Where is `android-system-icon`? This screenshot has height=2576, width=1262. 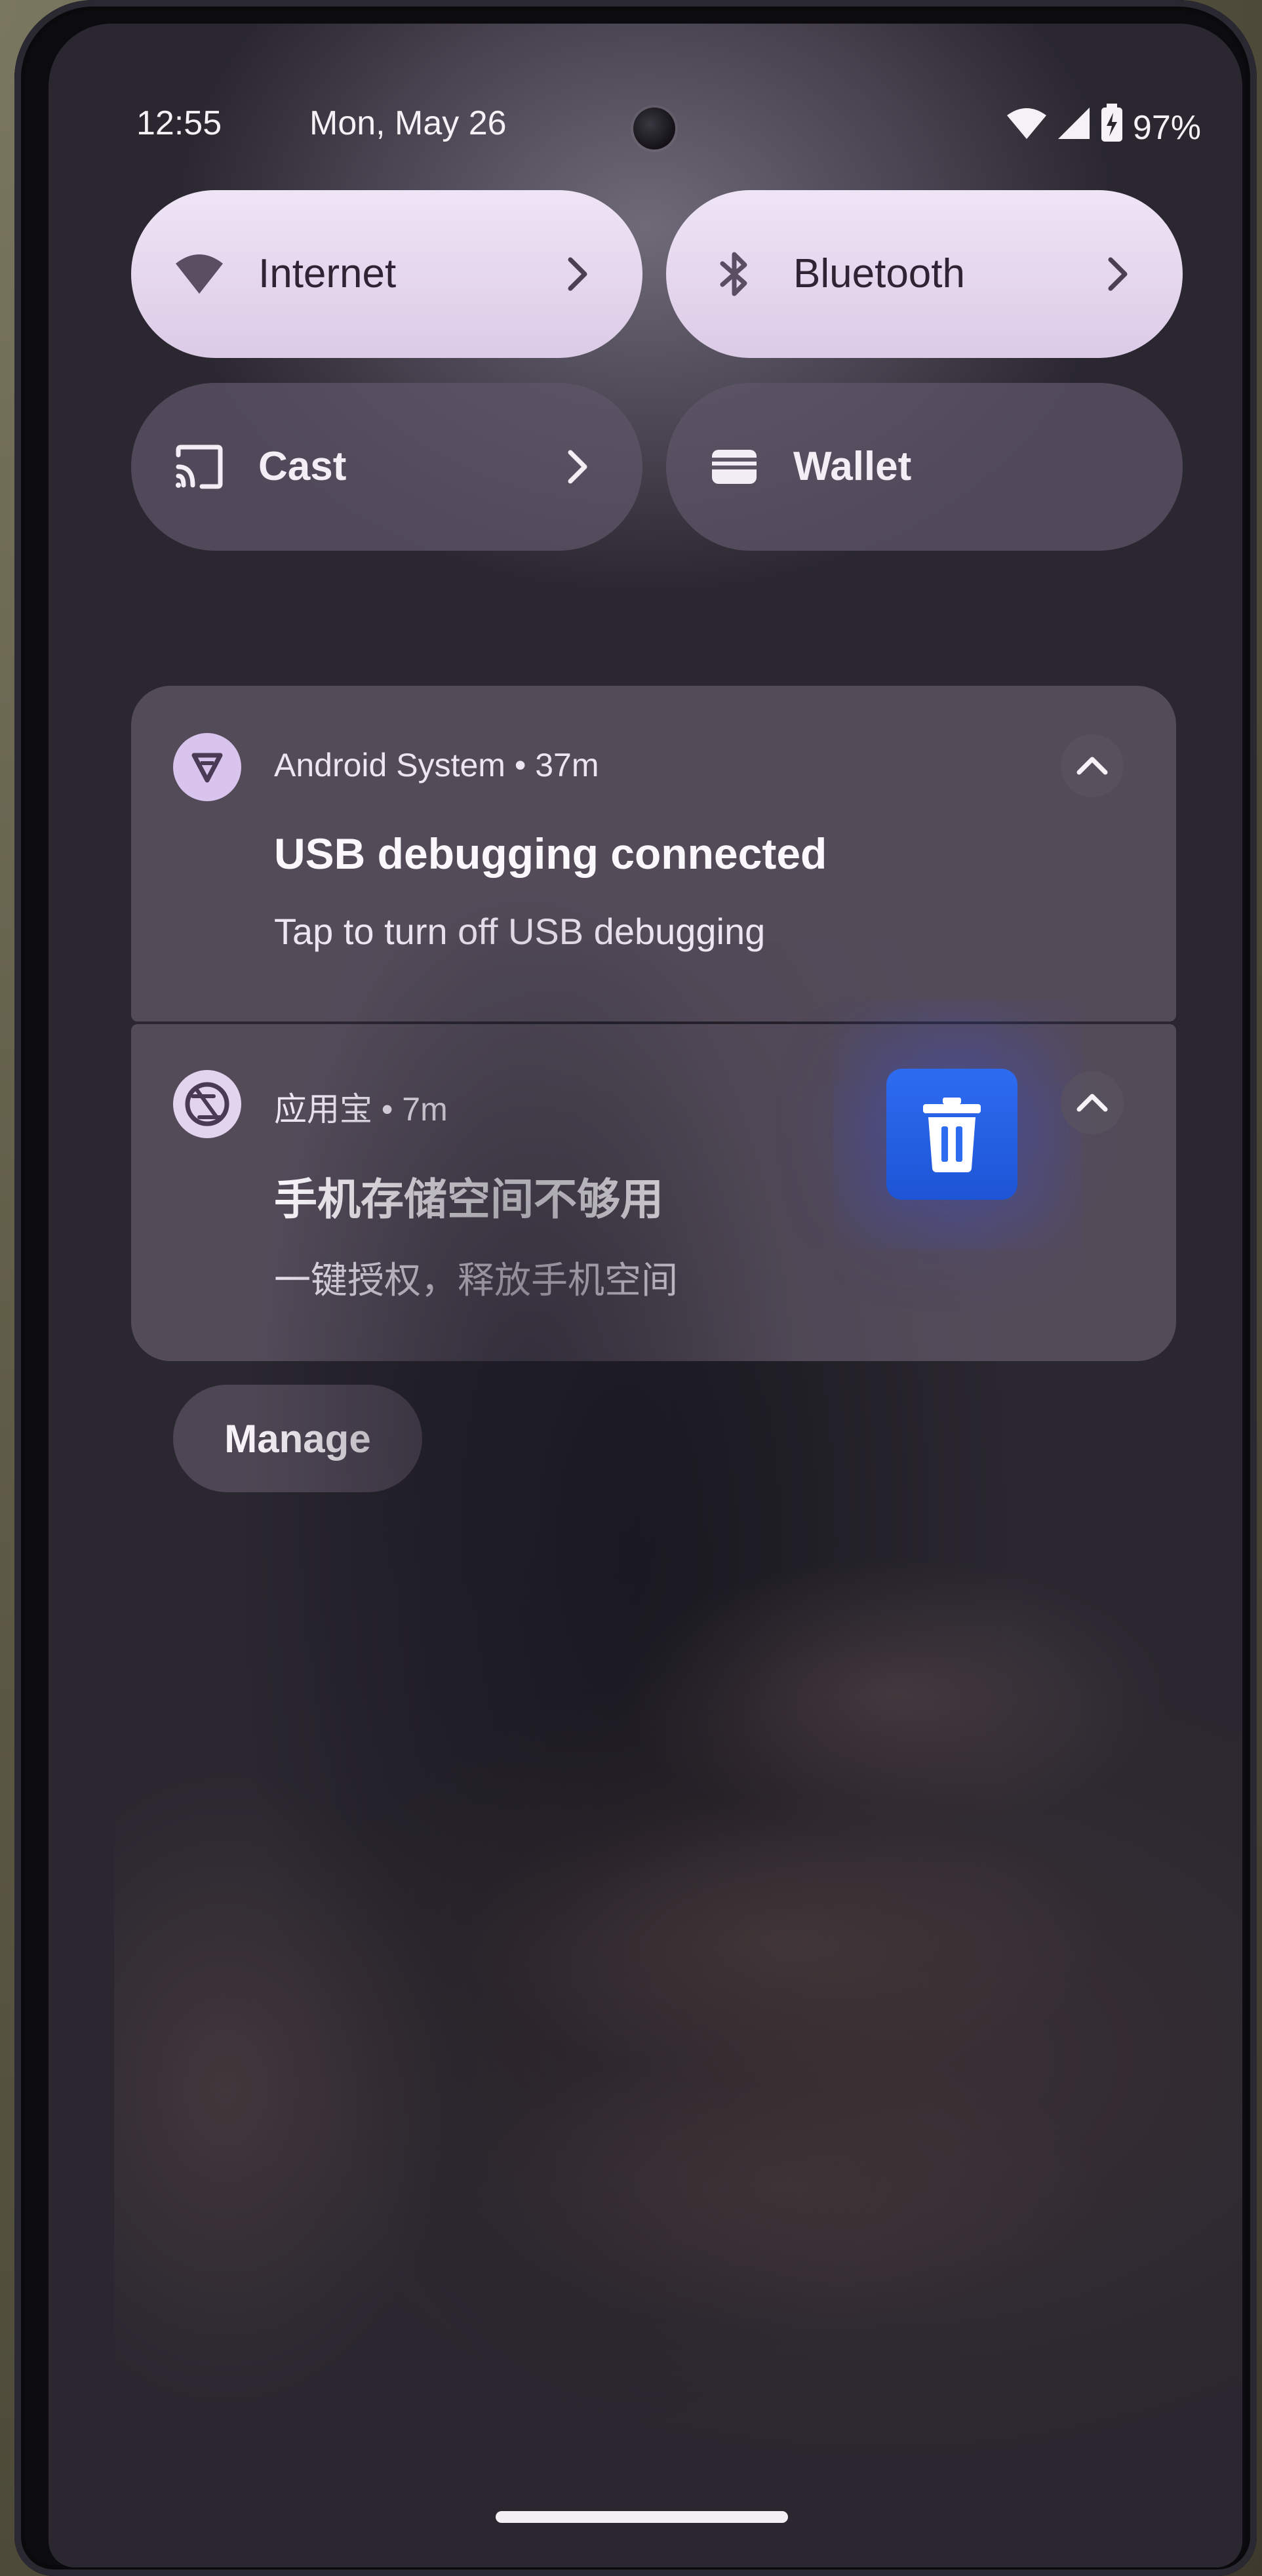
android-system-icon is located at coordinates (207, 767).